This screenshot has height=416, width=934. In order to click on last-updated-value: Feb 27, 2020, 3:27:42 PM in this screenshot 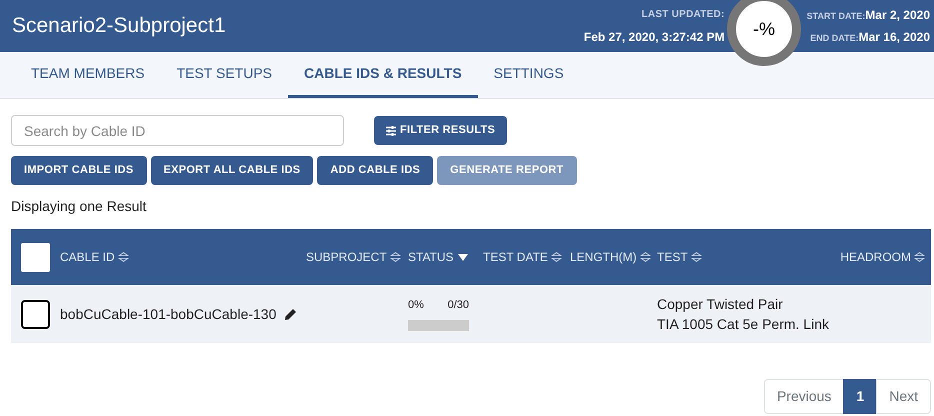, I will do `click(654, 37)`.